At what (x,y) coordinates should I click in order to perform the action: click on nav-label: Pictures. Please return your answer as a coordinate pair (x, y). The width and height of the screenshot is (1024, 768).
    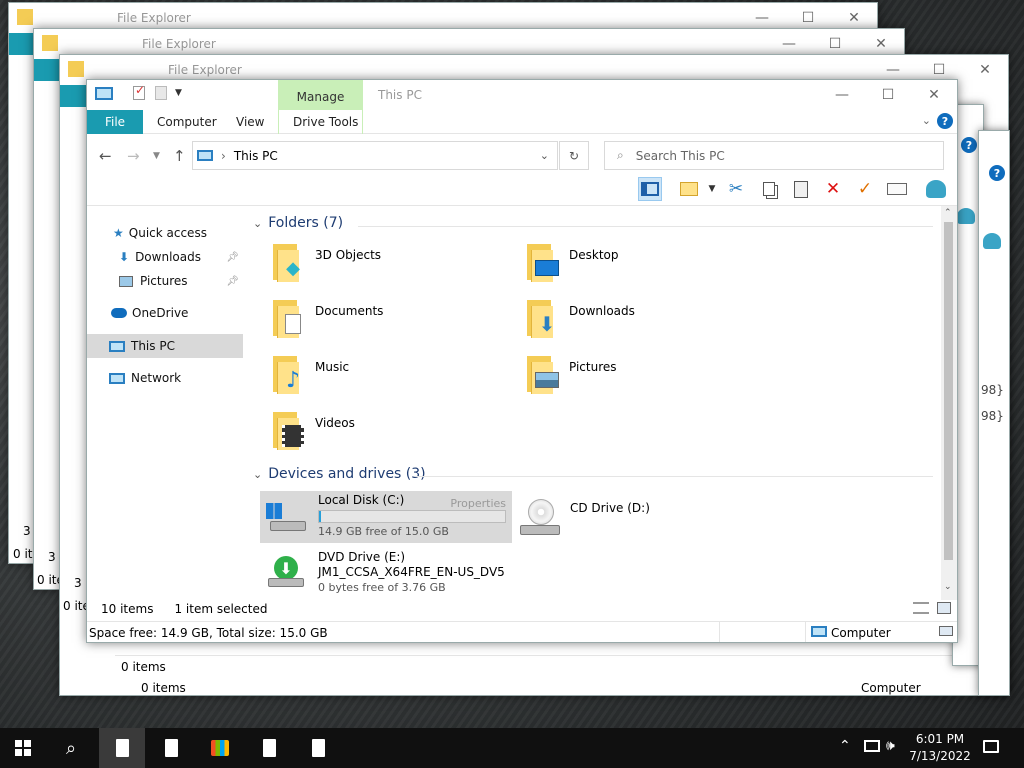
    Looking at the image, I should click on (164, 281).